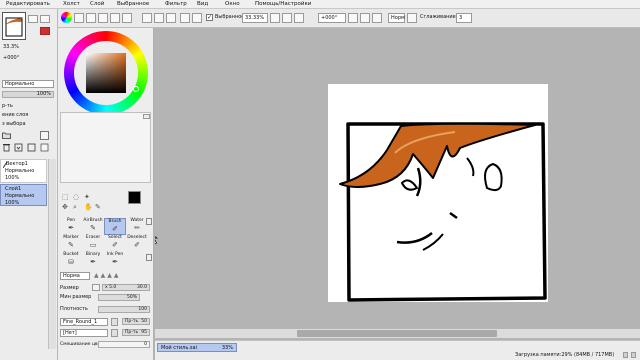  What do you see at coordinates (23, 195) in the screenshot?
I see `layer-item-layer1: Слой1 Нормально 100%` at bounding box center [23, 195].